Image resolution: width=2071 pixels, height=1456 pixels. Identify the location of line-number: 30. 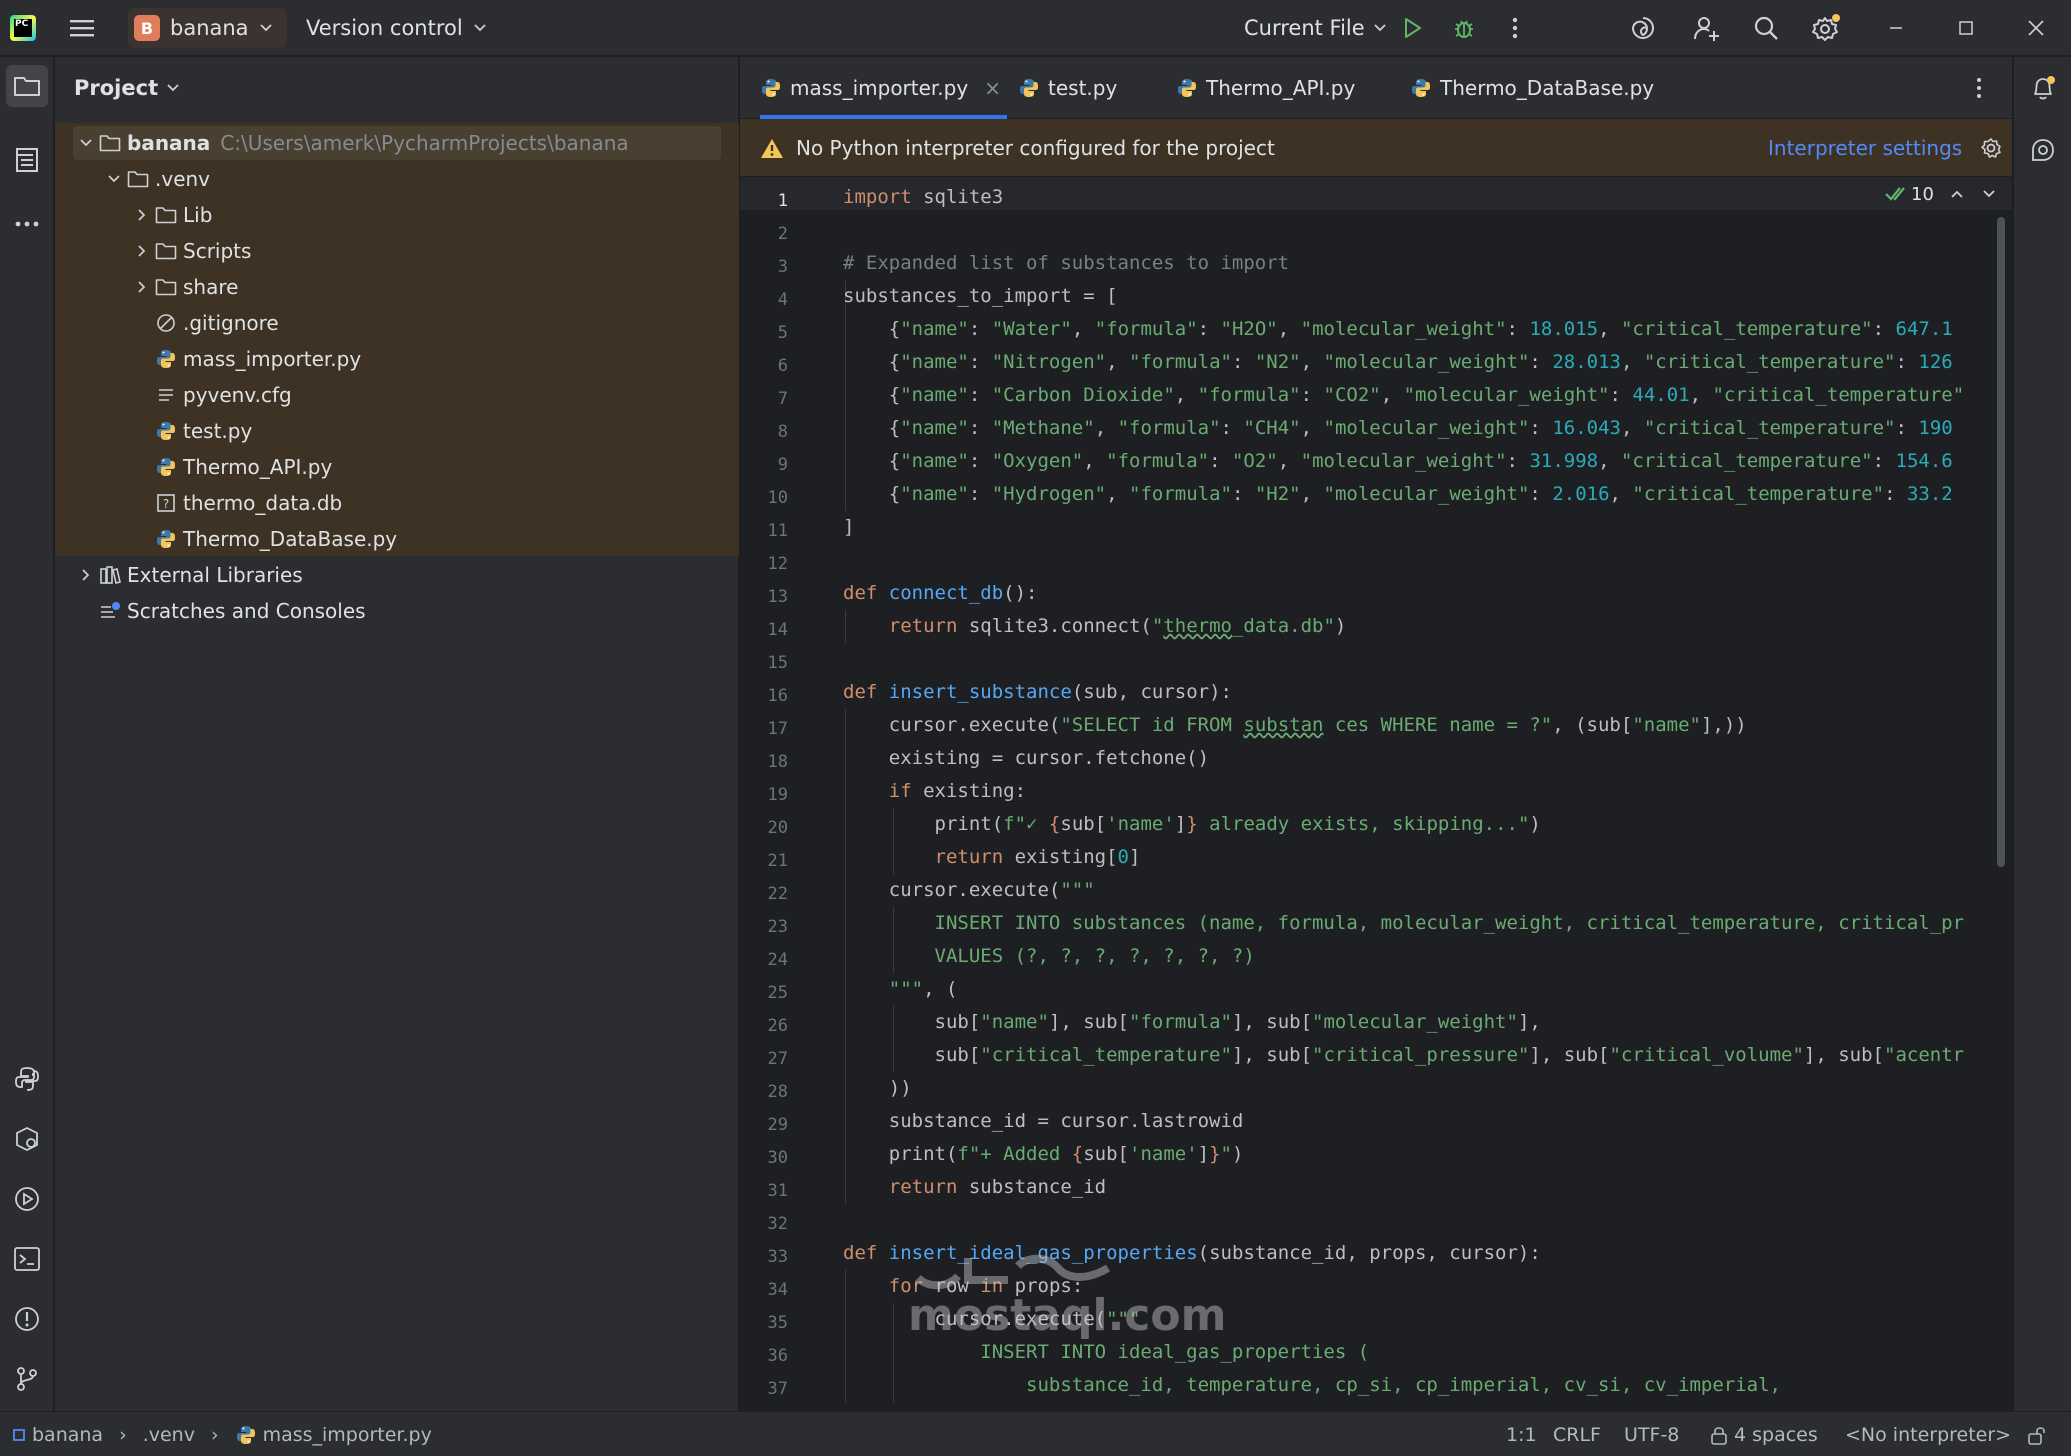
(764, 1158).